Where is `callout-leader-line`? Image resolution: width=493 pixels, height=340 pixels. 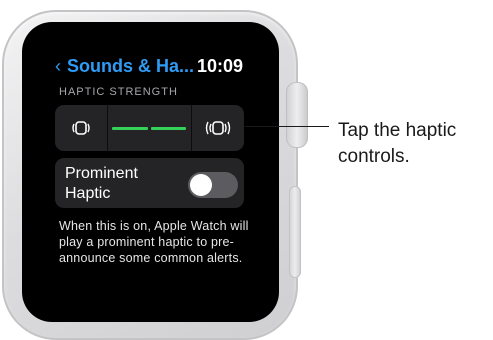 callout-leader-line is located at coordinates (287, 126).